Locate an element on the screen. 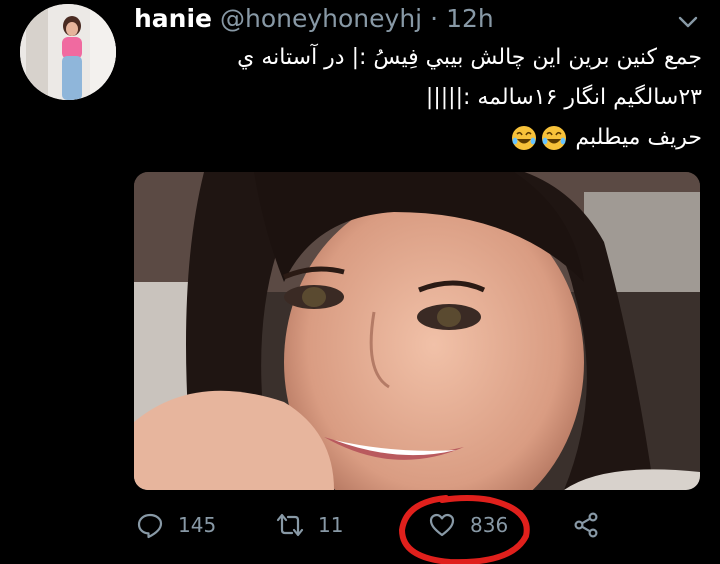  profile-photo-avatar is located at coordinates (68, 52).